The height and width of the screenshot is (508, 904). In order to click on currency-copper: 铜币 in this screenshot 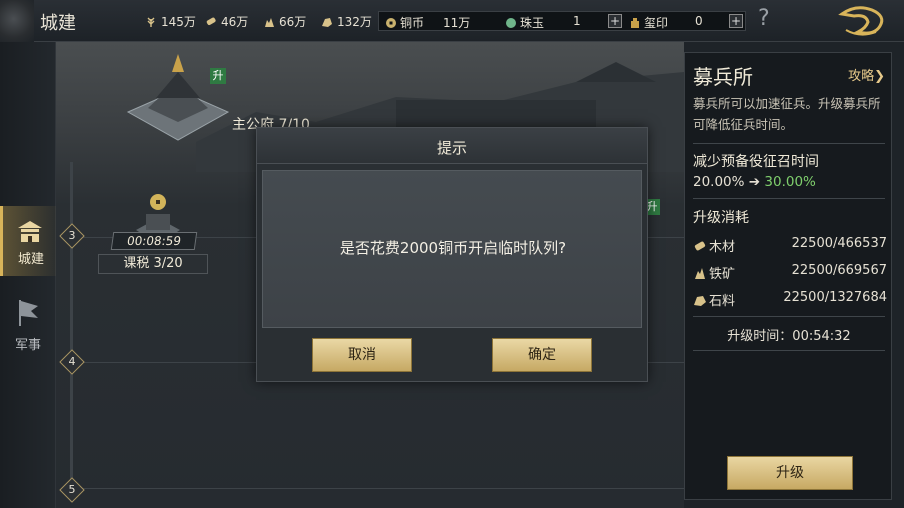, I will do `click(404, 22)`.